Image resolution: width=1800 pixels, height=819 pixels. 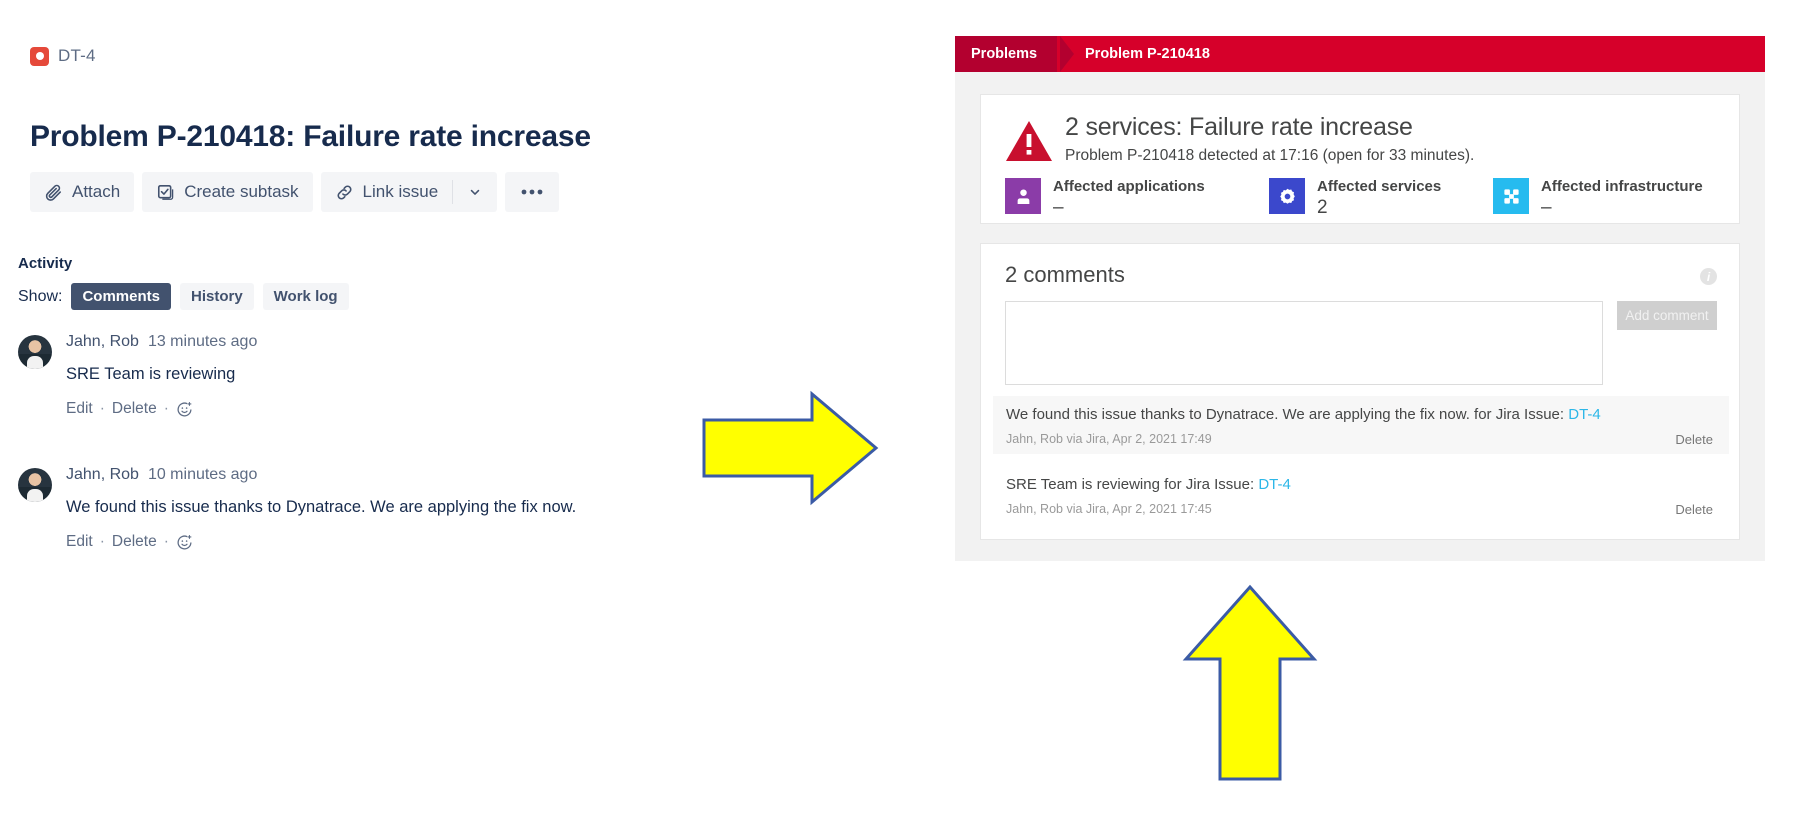 I want to click on info-icon: i, so click(x=1708, y=276).